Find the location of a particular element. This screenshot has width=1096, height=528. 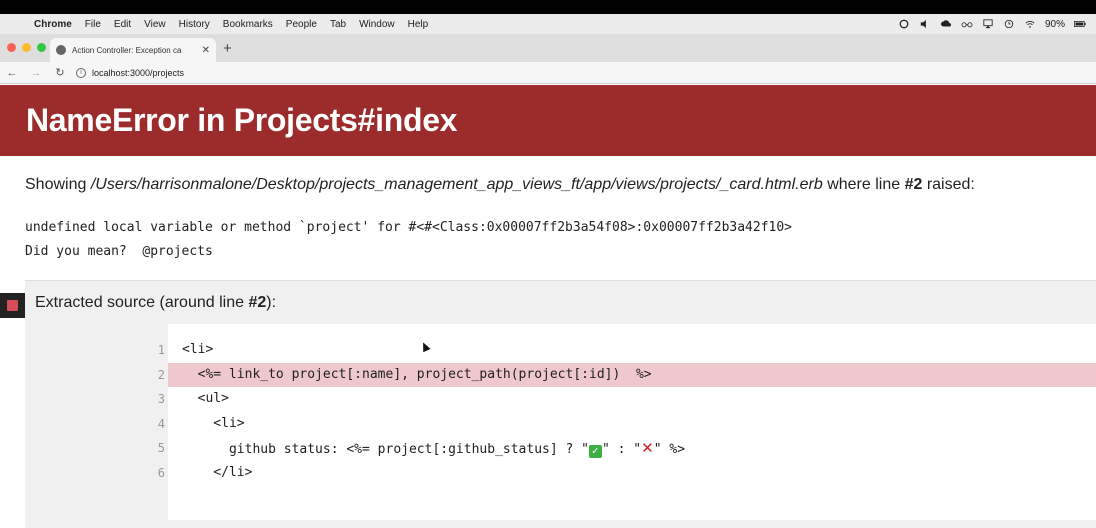

error-title: NameError in Projects#index is located at coordinates (242, 120).